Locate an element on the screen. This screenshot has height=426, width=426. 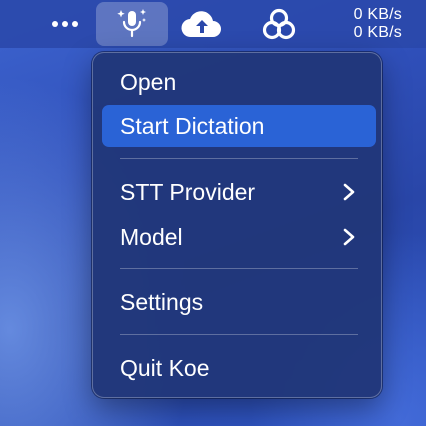
more-icon is located at coordinates (65, 24).